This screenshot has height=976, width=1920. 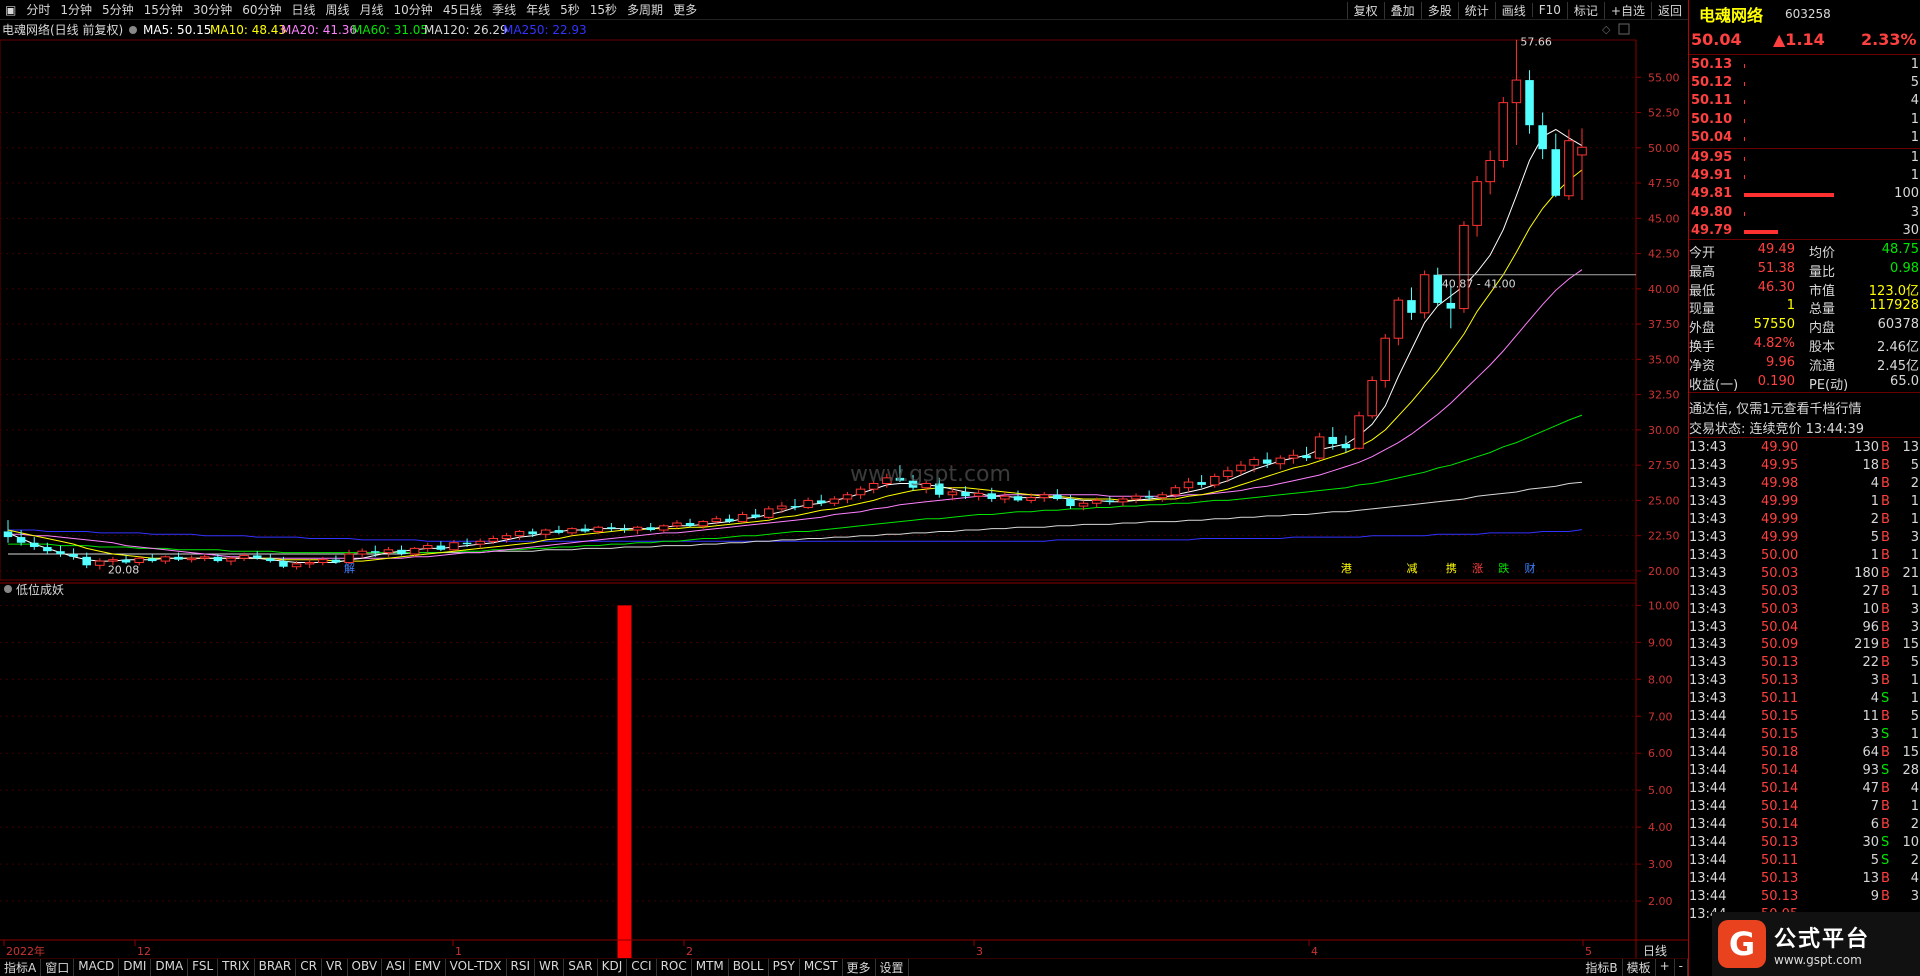 What do you see at coordinates (1624, 29) in the screenshot?
I see `maximize-icon` at bounding box center [1624, 29].